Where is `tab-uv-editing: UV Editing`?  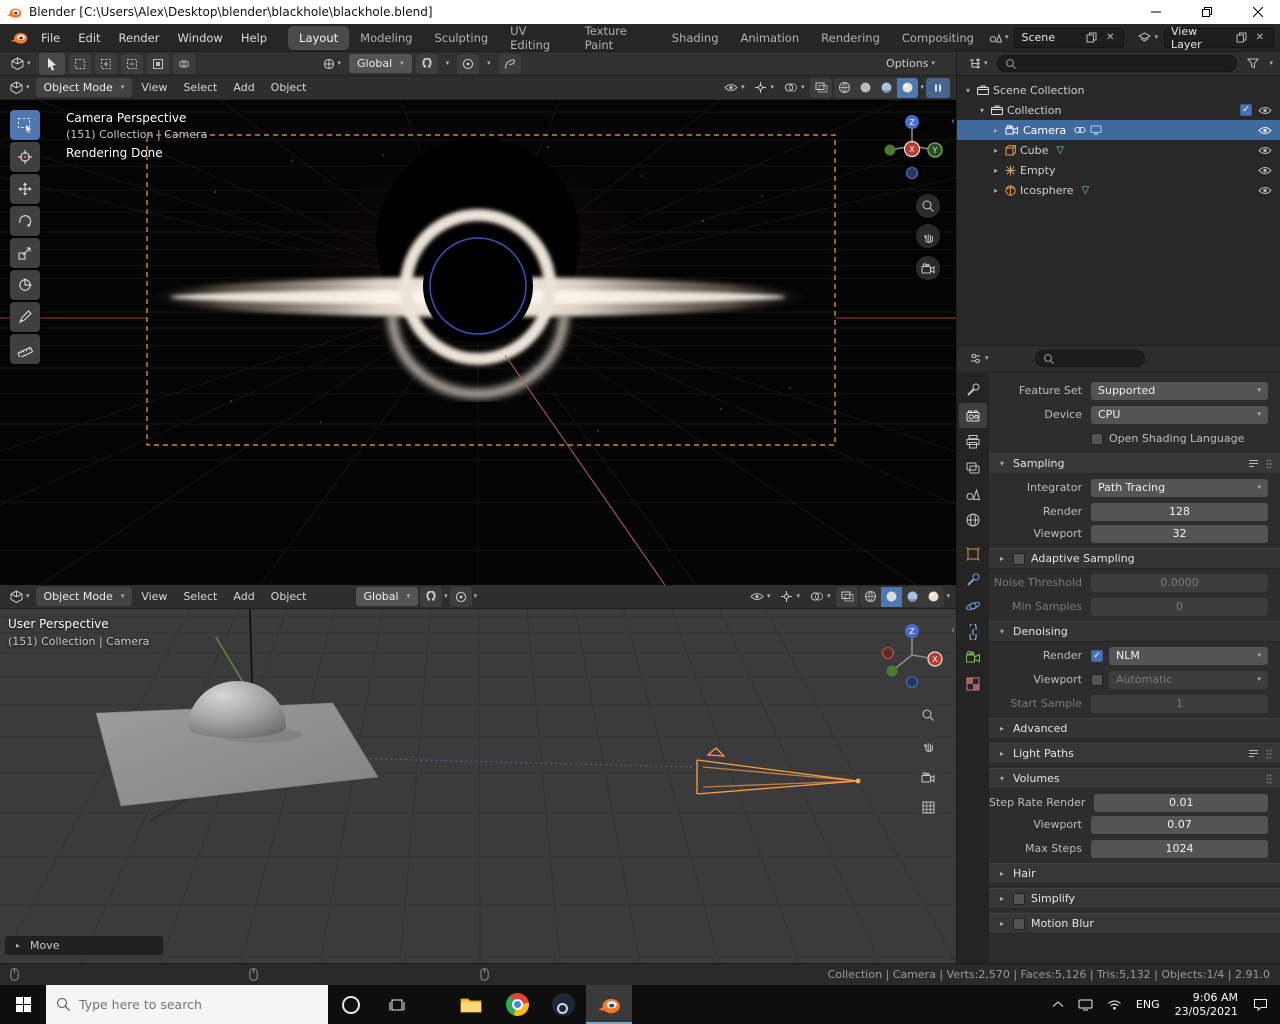 tab-uv-editing: UV Editing is located at coordinates (536, 38).